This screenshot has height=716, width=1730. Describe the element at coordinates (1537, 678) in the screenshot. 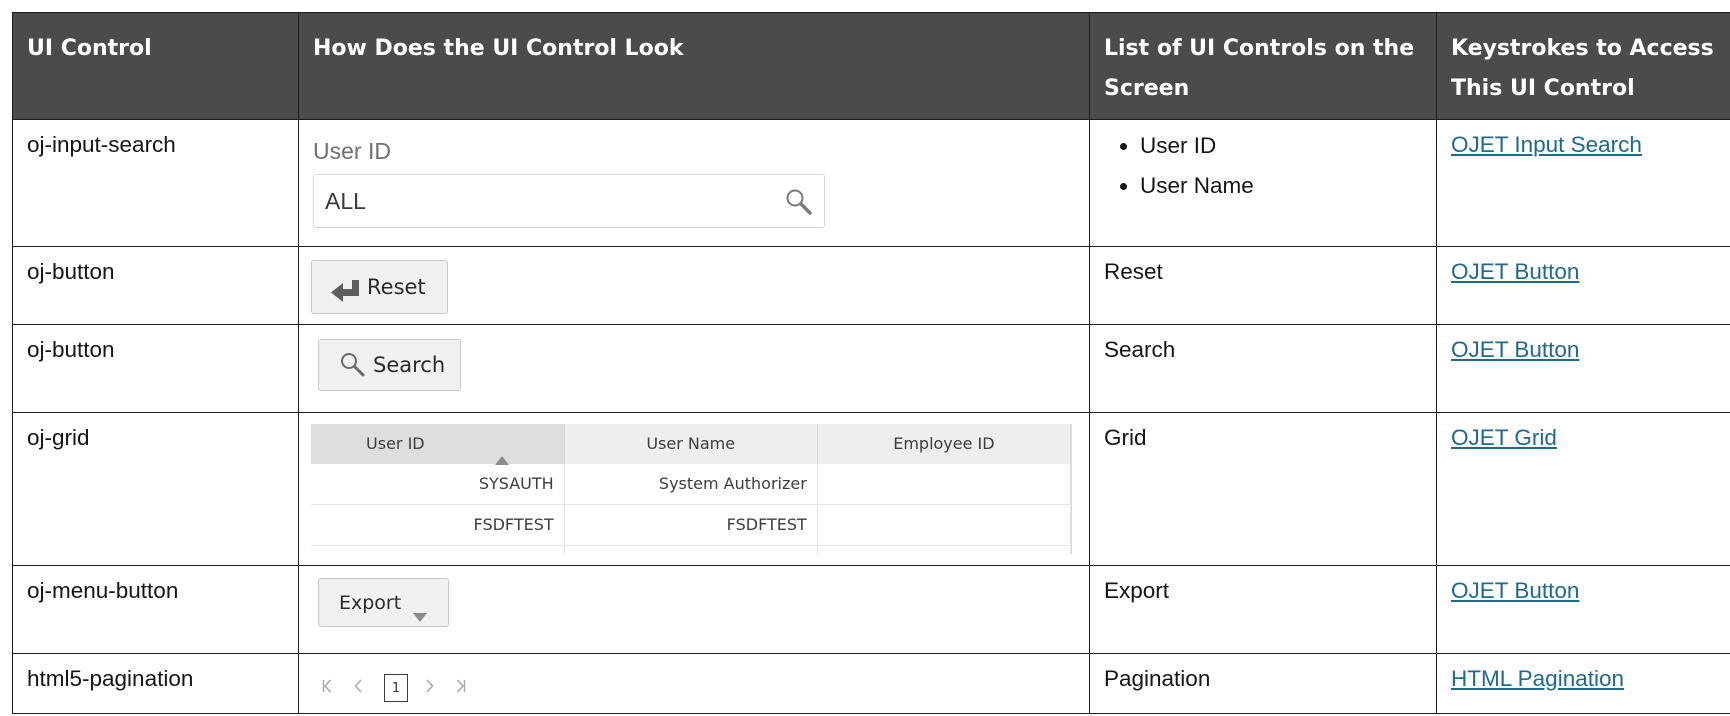

I see `keystroke-link: HTML Pagination` at that location.